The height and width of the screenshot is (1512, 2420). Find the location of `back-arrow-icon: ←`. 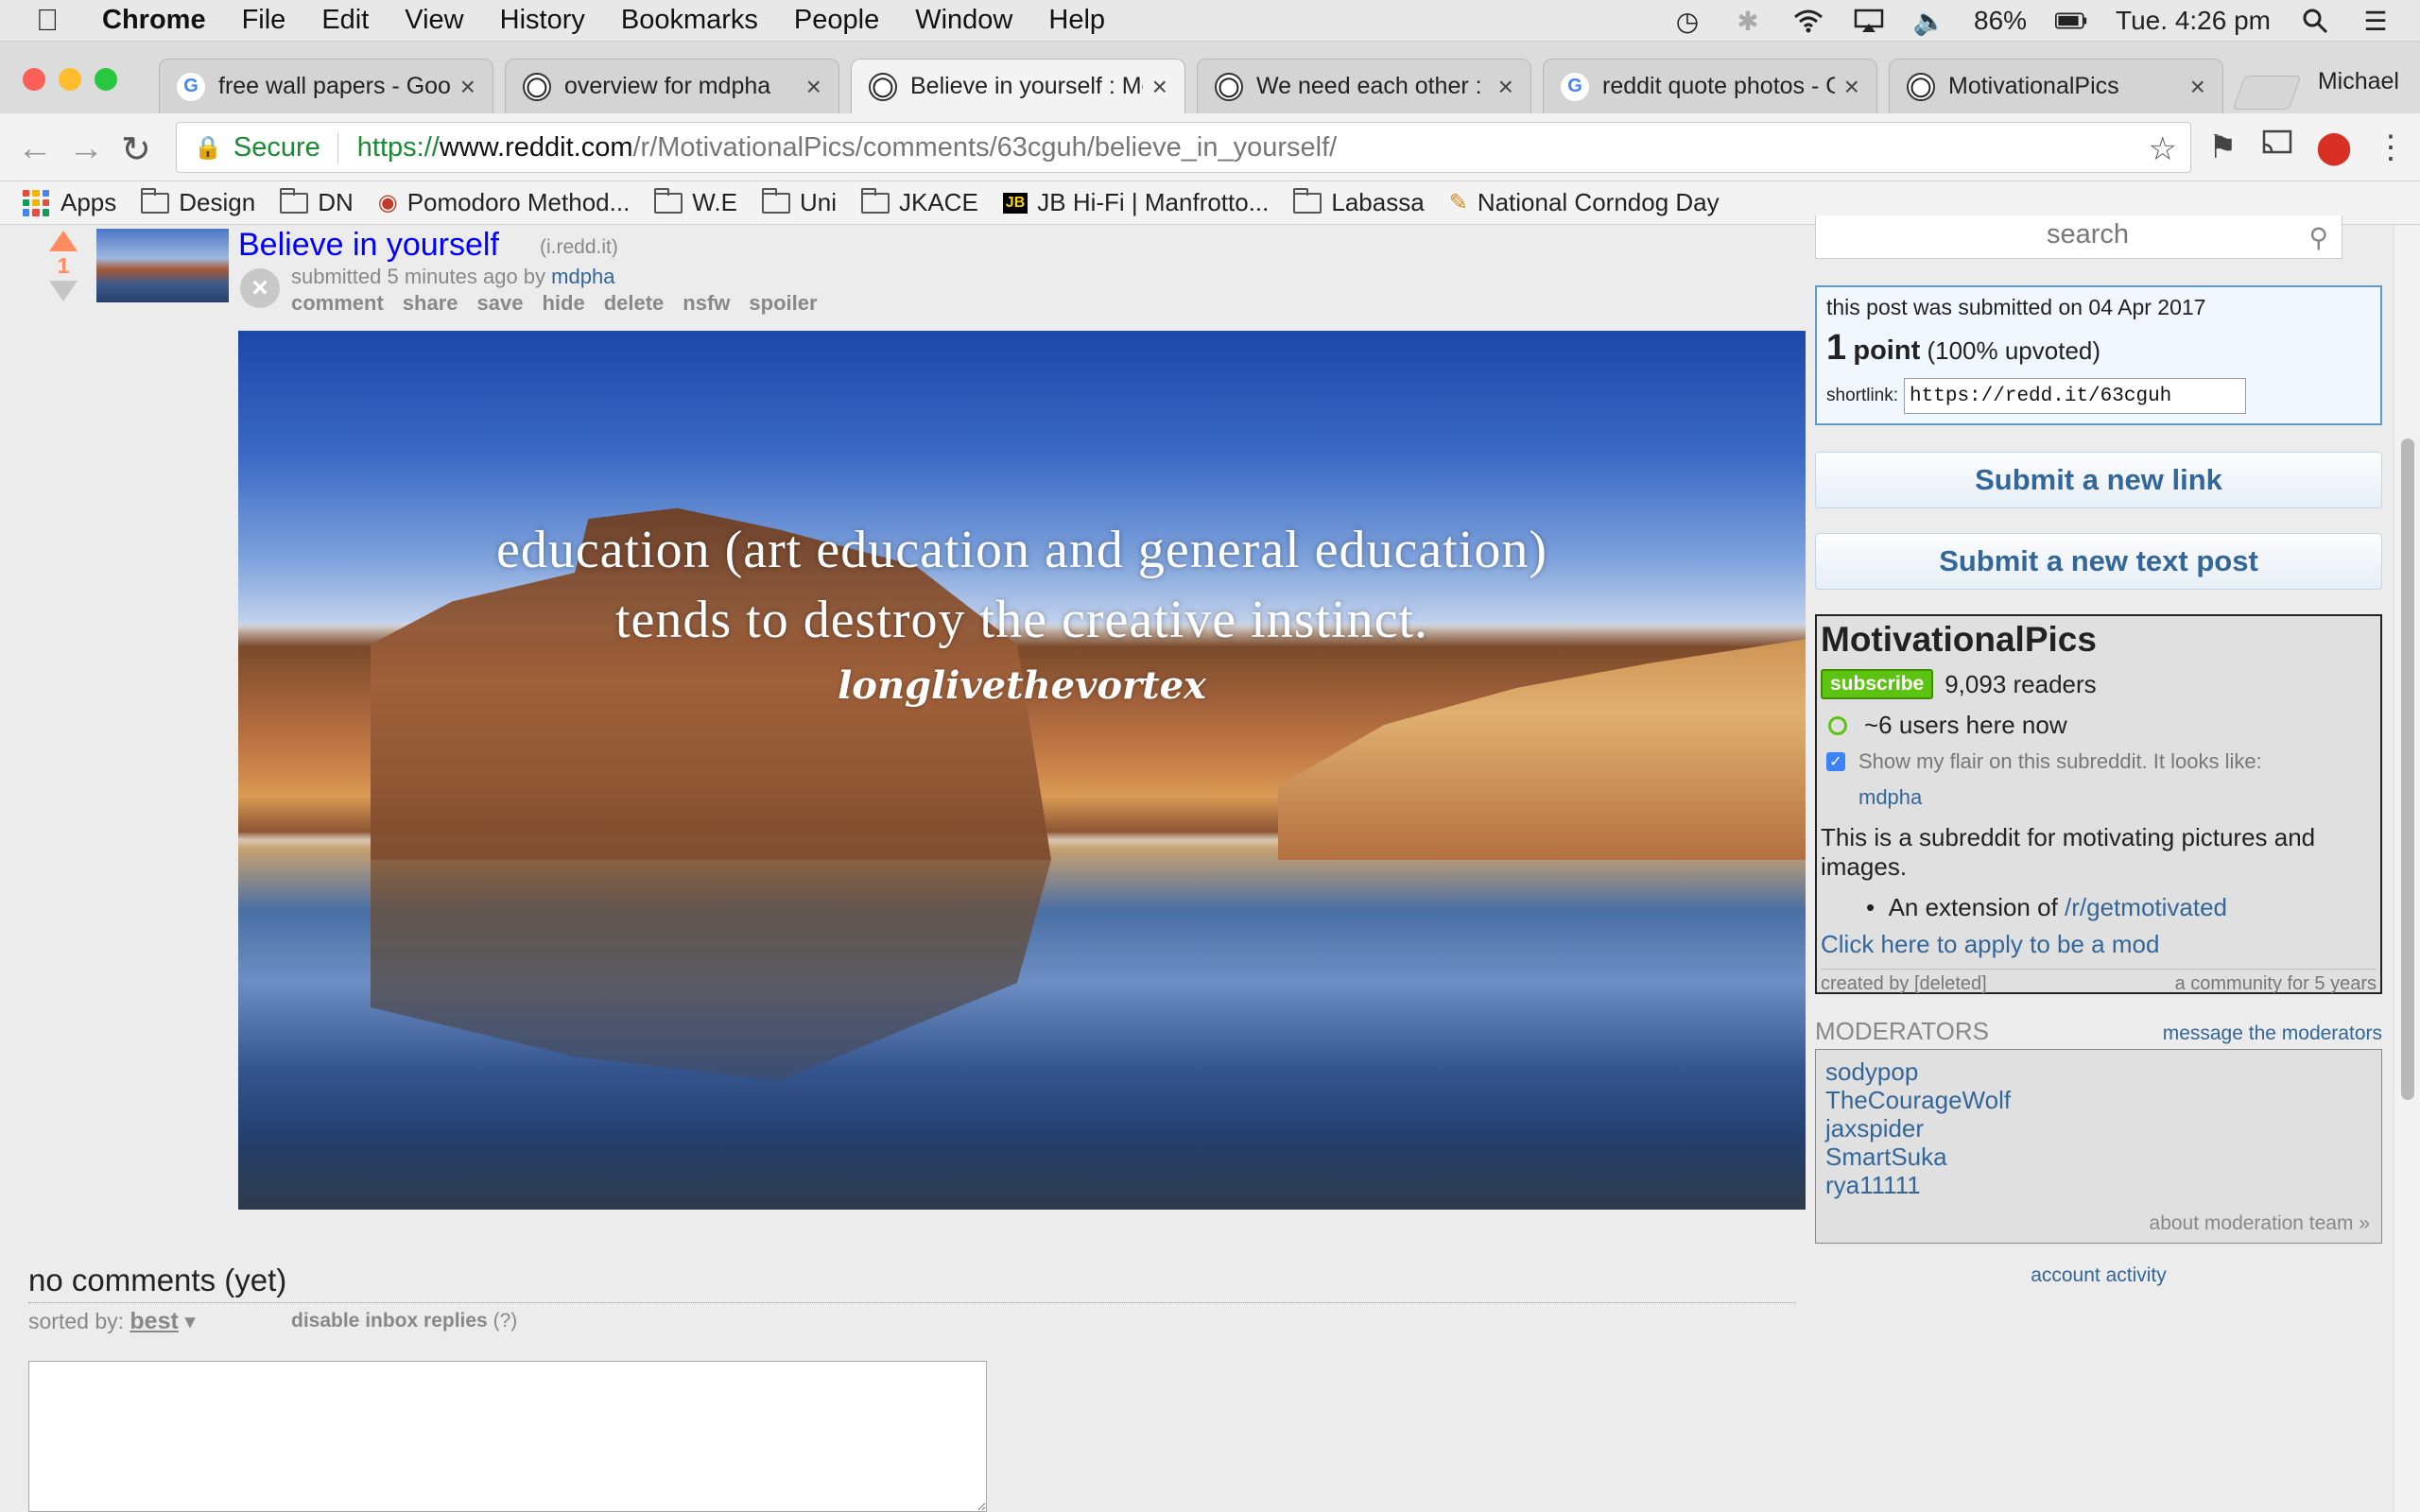

back-arrow-icon: ← is located at coordinates (35, 149).